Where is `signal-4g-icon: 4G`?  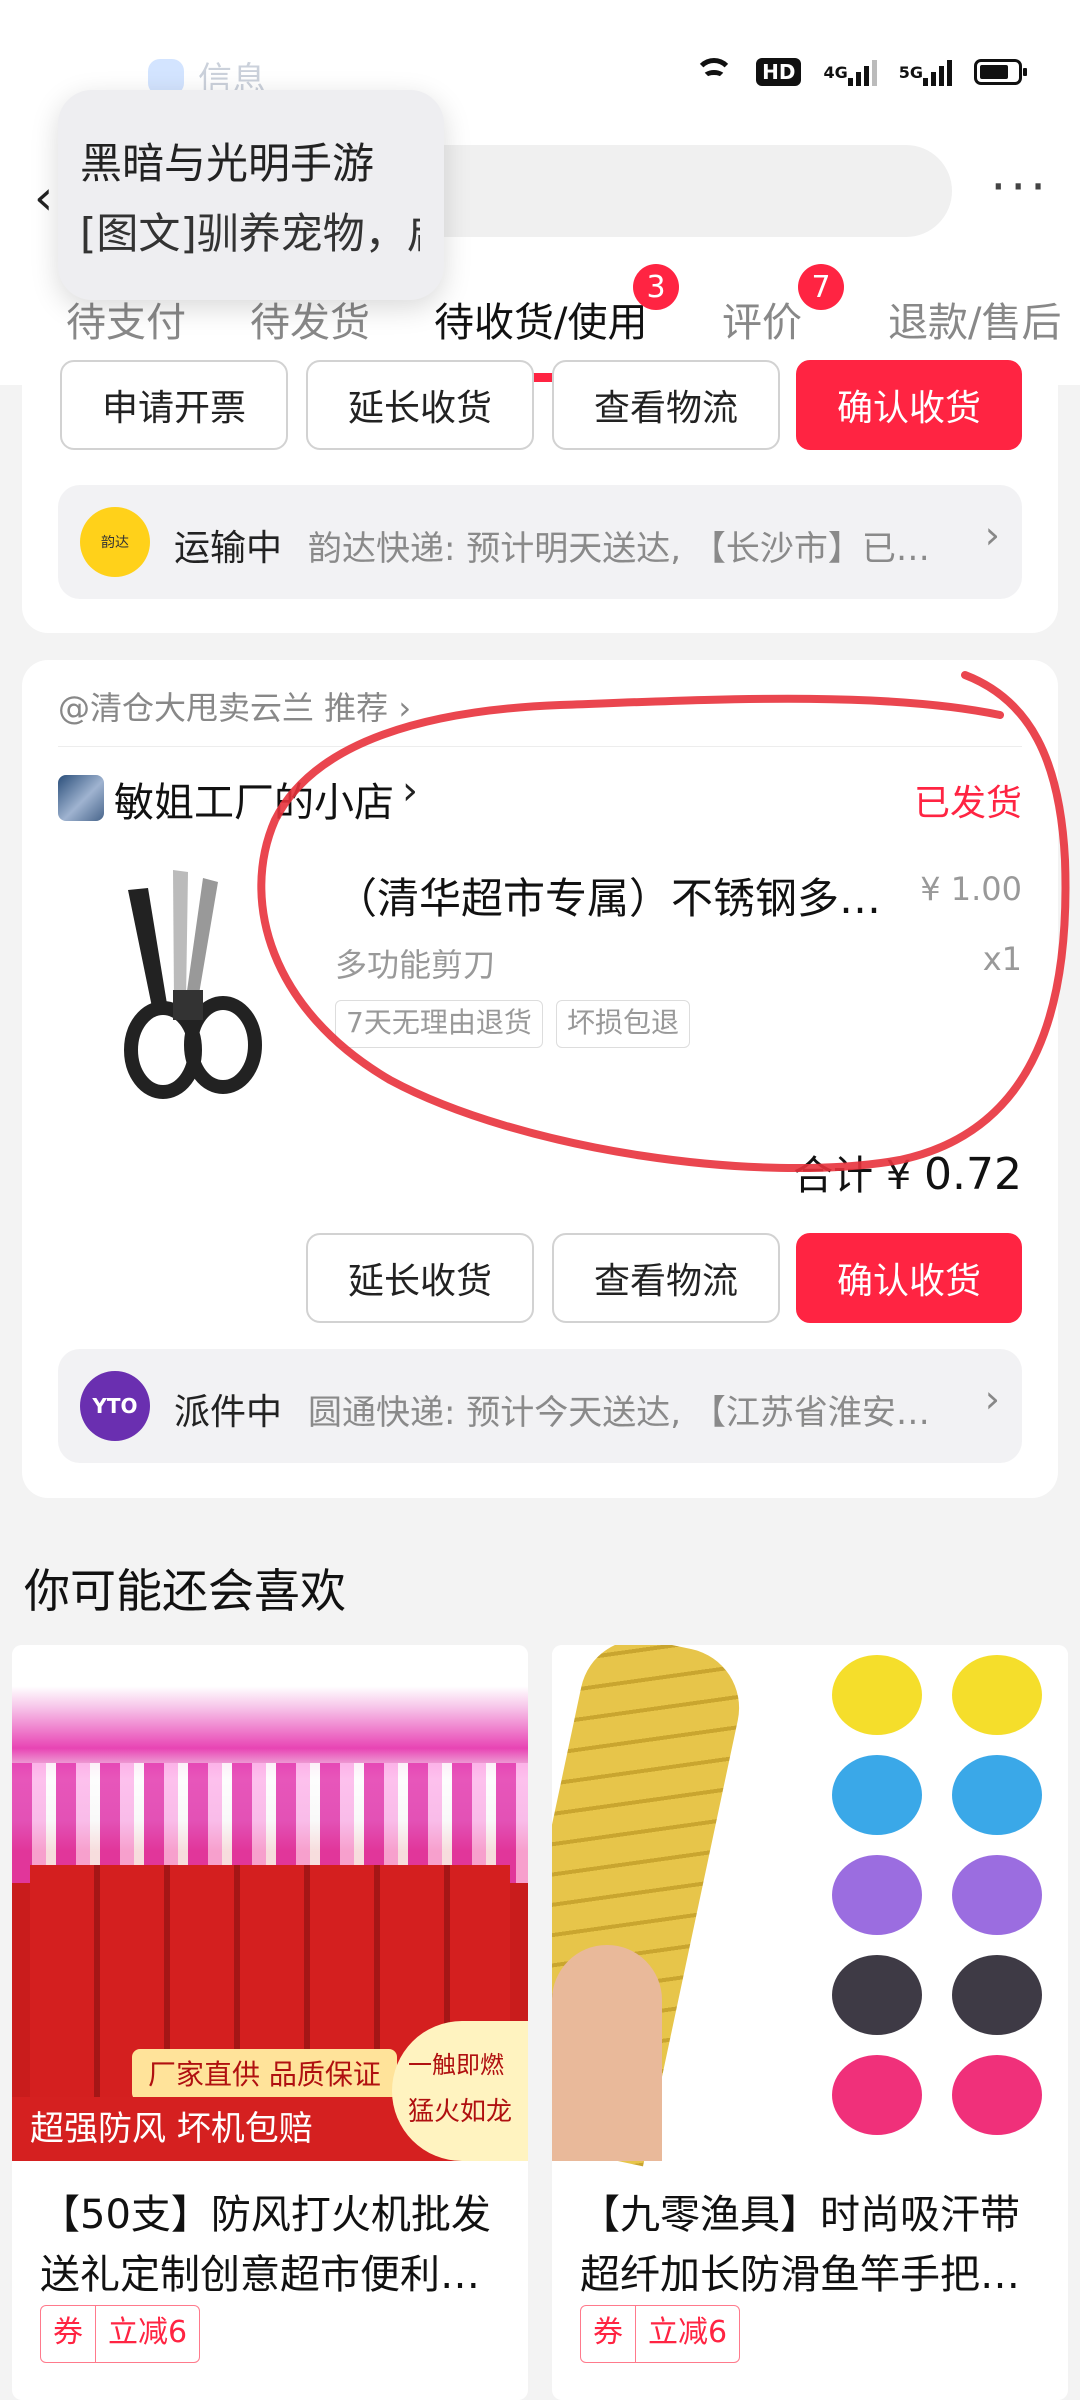 signal-4g-icon: 4G is located at coordinates (850, 72).